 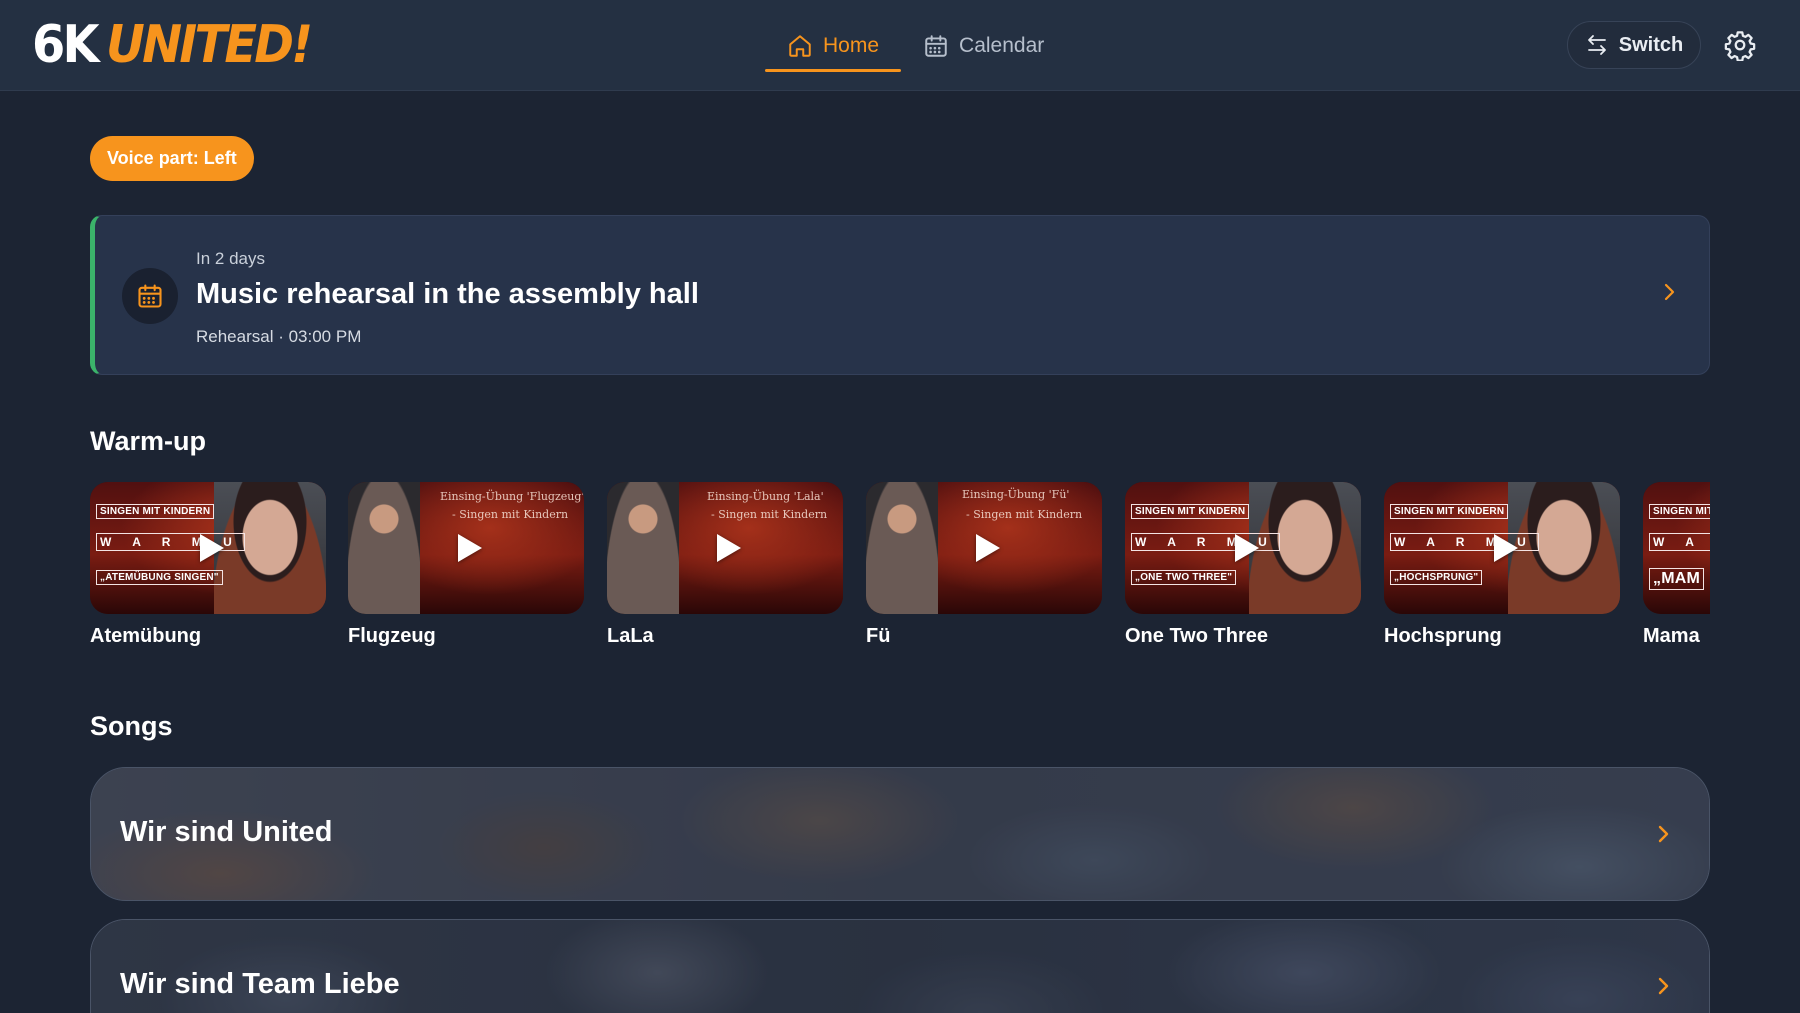 What do you see at coordinates (1671, 636) in the screenshot?
I see `video-title: Mama` at bounding box center [1671, 636].